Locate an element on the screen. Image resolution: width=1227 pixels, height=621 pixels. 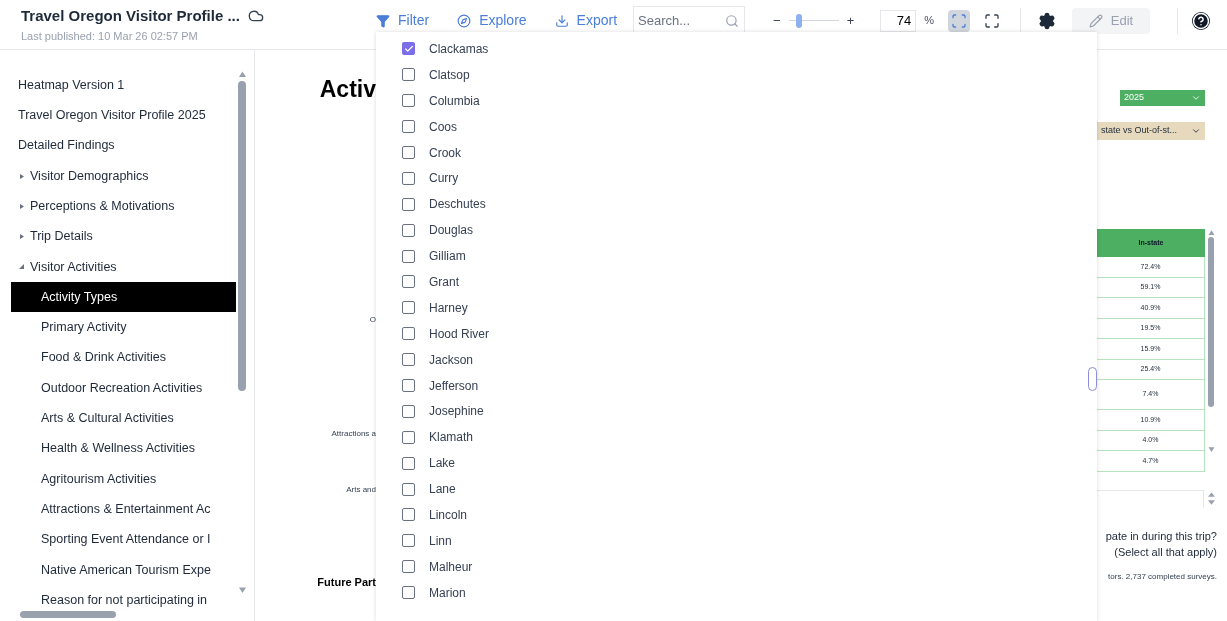
filter-option: Clackamas is located at coordinates (440, 49).